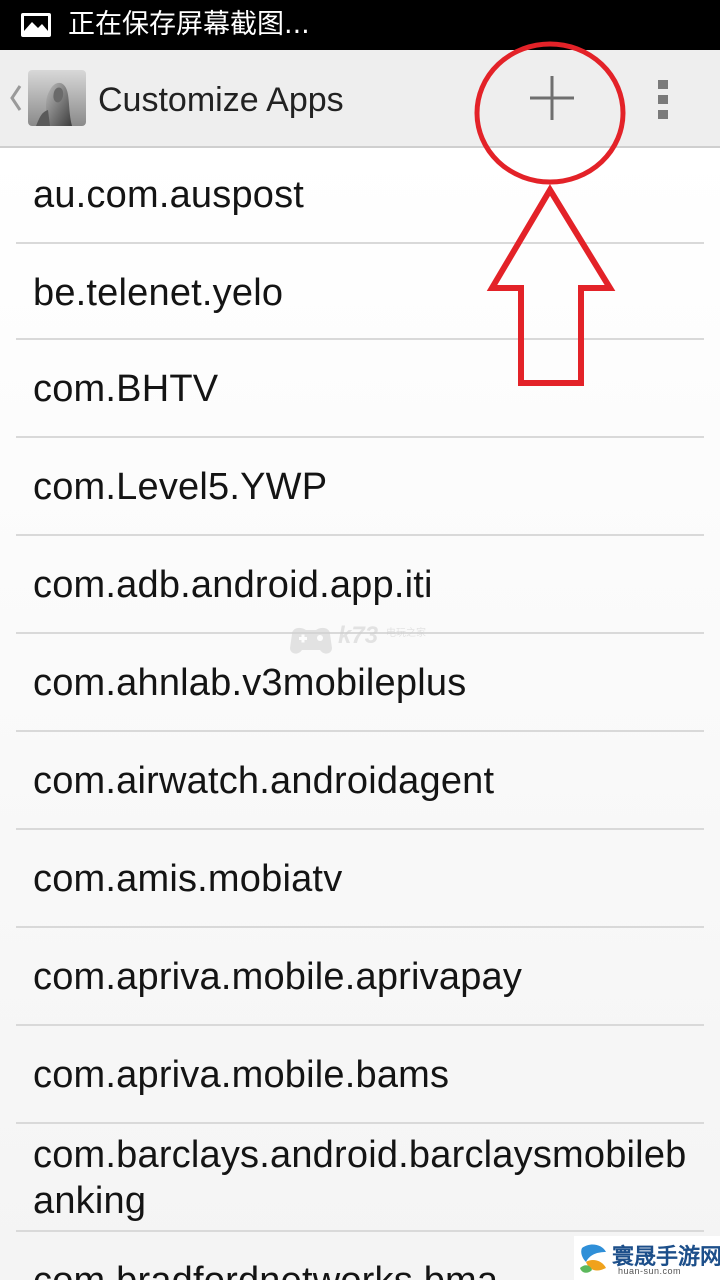 This screenshot has width=720, height=1280. I want to click on page-title: Customize Apps, so click(221, 100).